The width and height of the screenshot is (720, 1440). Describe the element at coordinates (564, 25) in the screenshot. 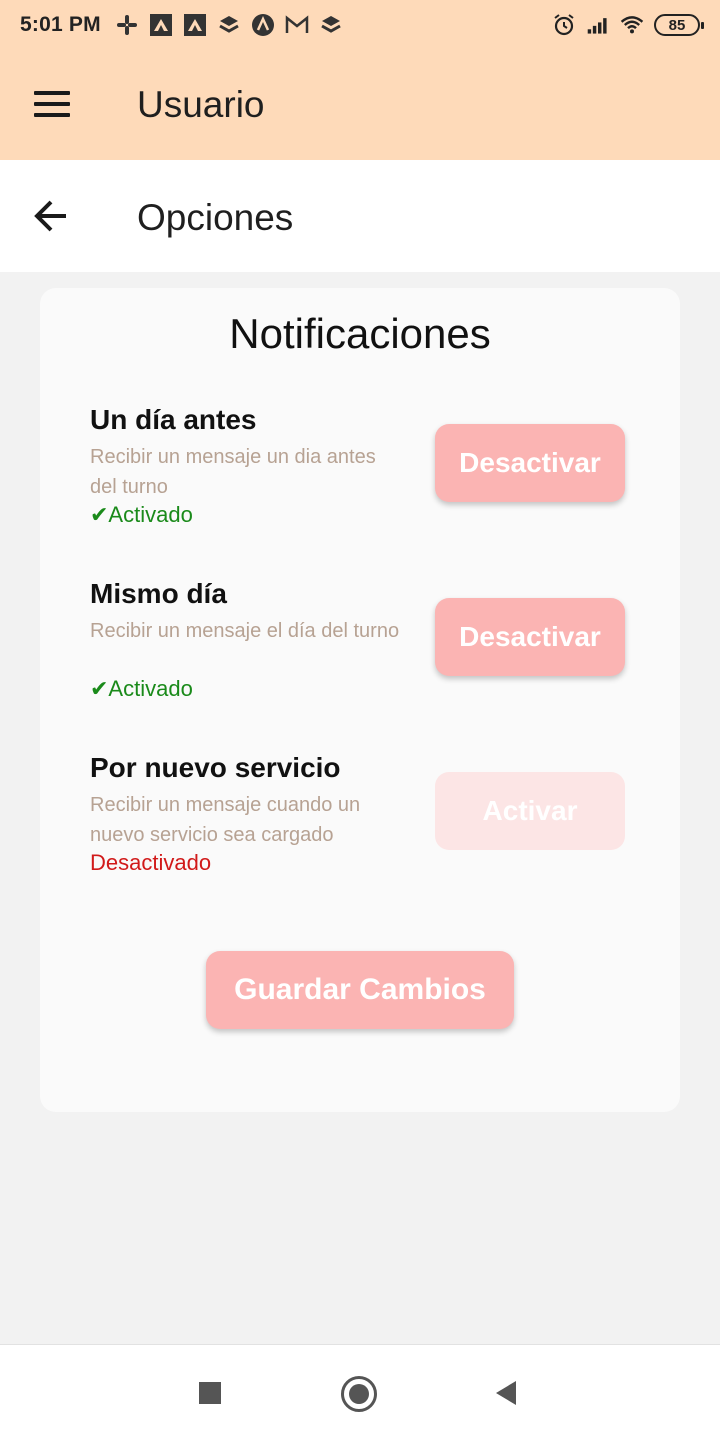

I see `alarm-icon` at that location.